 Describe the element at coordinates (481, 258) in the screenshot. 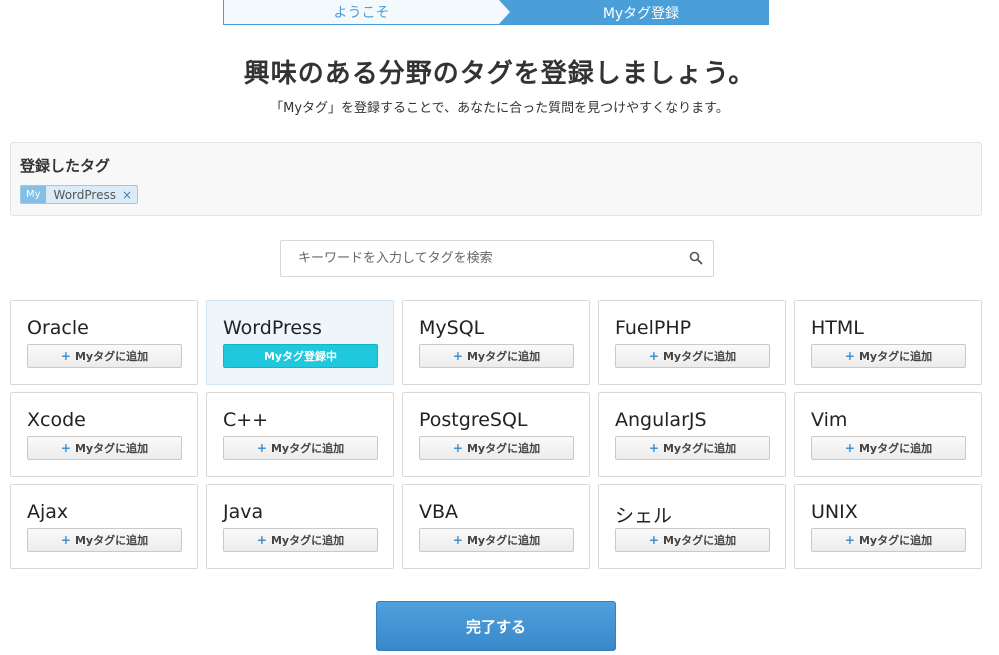

I see `tag-search-input` at that location.